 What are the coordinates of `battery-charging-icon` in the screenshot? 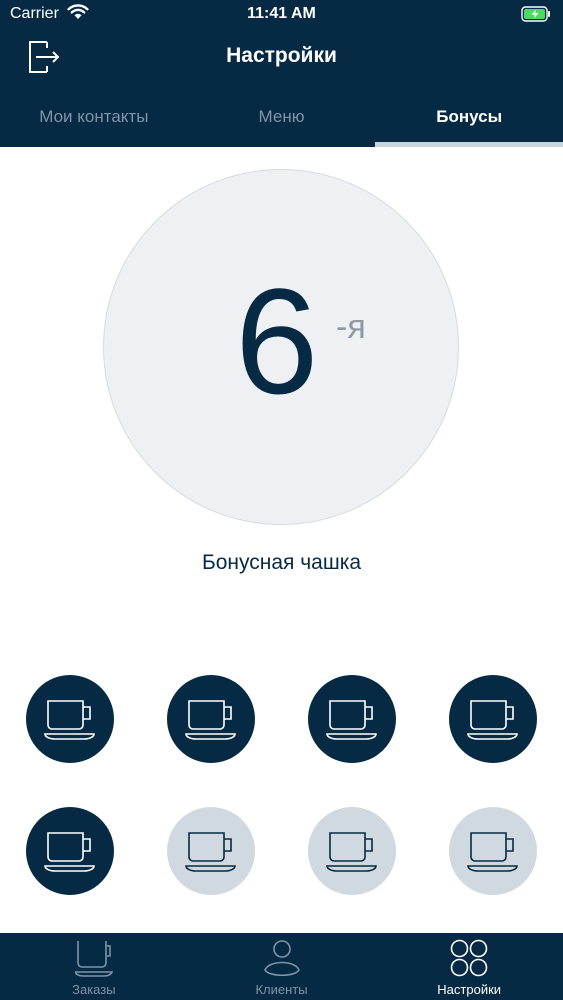 It's located at (535, 14).